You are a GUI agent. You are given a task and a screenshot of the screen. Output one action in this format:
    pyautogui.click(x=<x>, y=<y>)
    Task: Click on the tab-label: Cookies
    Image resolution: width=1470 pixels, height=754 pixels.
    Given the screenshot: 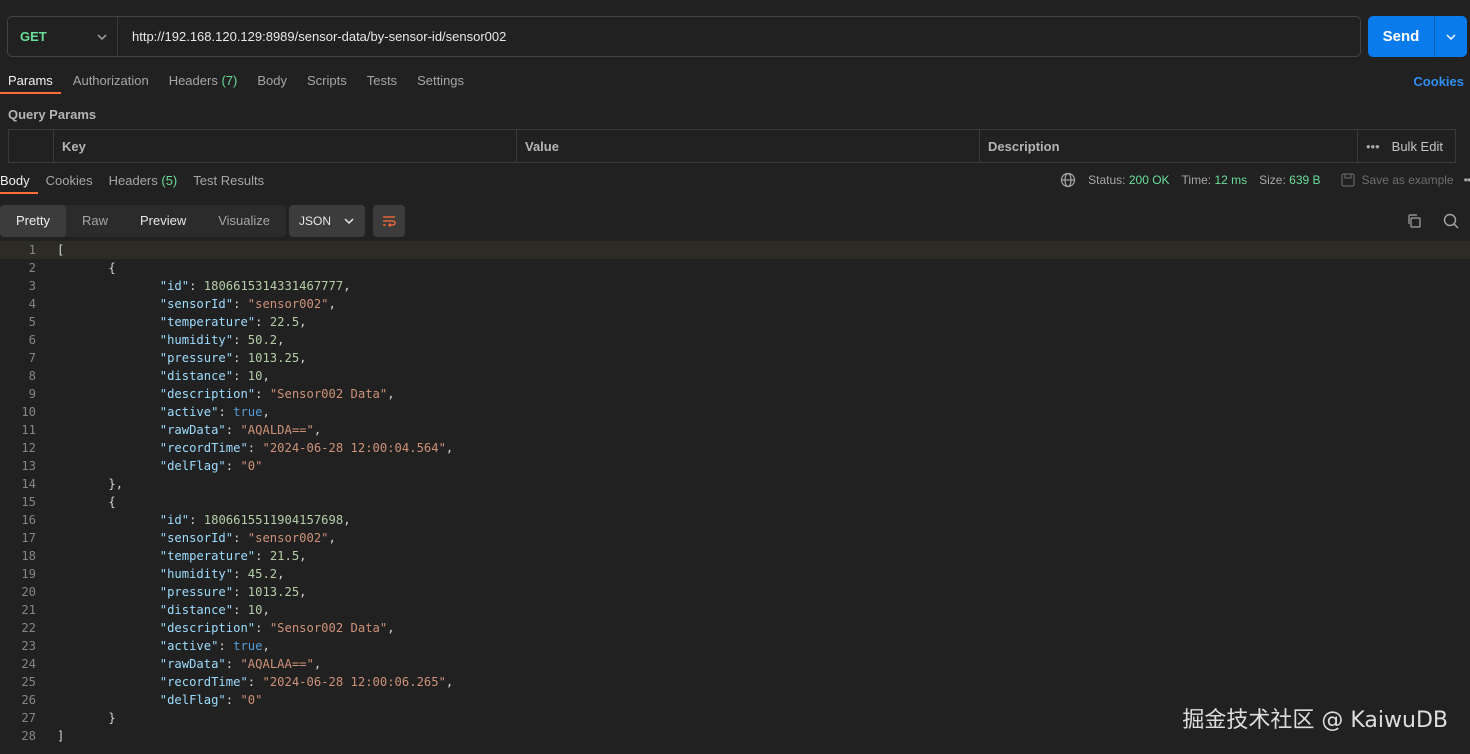 What is the action you would take?
    pyautogui.click(x=69, y=180)
    